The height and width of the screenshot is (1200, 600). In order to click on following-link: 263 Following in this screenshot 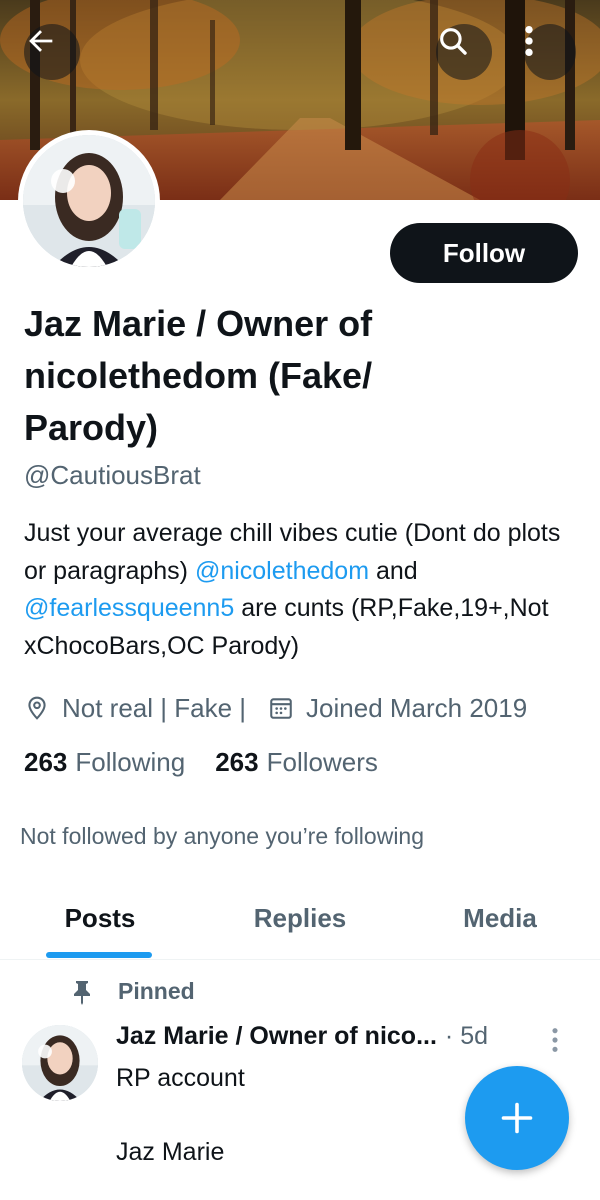, I will do `click(104, 762)`.